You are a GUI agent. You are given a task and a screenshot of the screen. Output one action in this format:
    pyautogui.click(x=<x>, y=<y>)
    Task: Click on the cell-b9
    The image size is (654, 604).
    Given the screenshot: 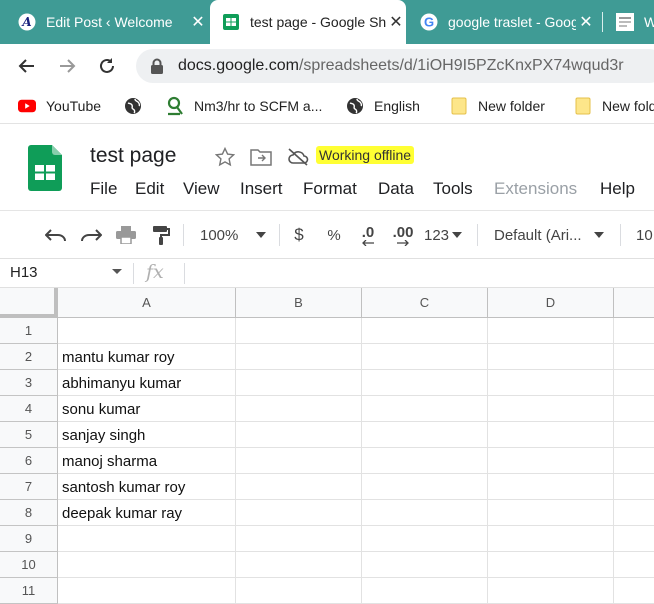 What is the action you would take?
    pyautogui.click(x=299, y=539)
    